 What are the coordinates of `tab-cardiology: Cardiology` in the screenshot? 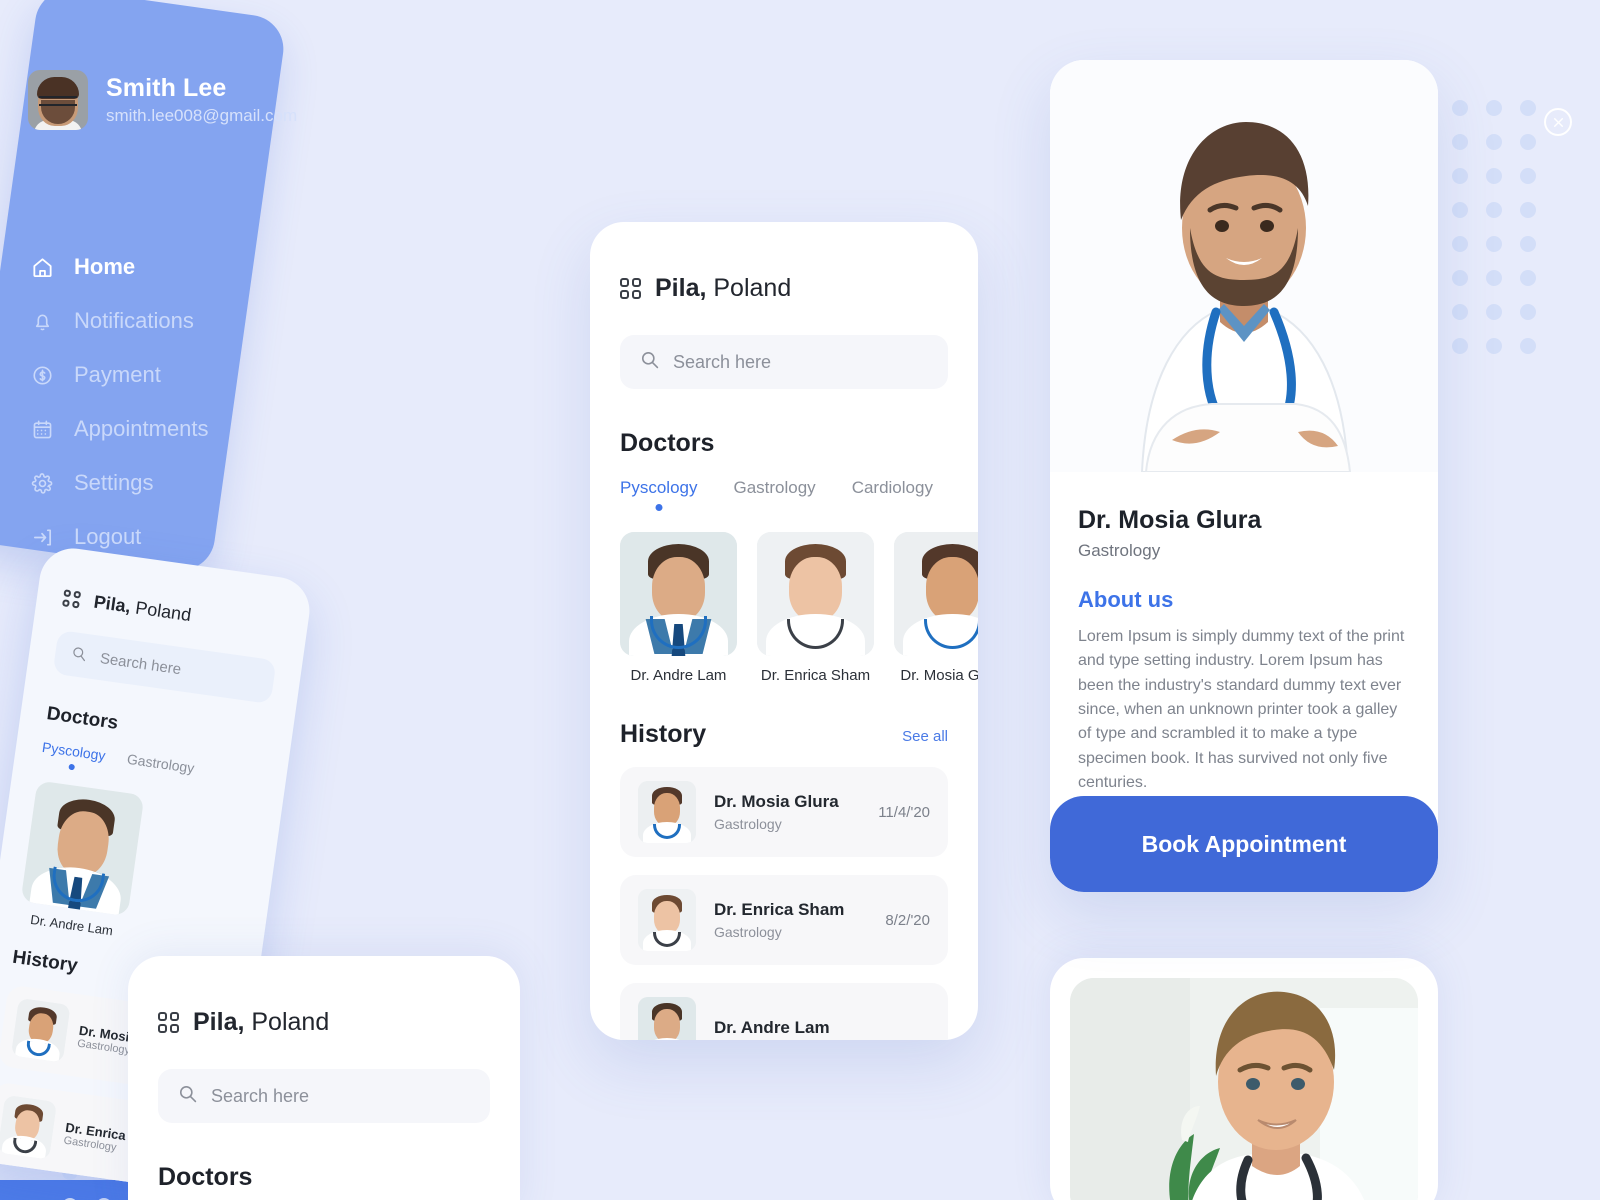 It's located at (892, 488).